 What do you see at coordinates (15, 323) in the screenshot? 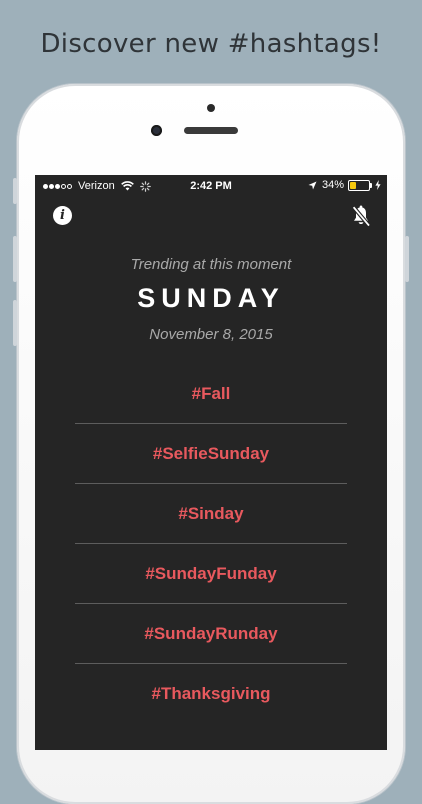
I see `phone-volume-down` at bounding box center [15, 323].